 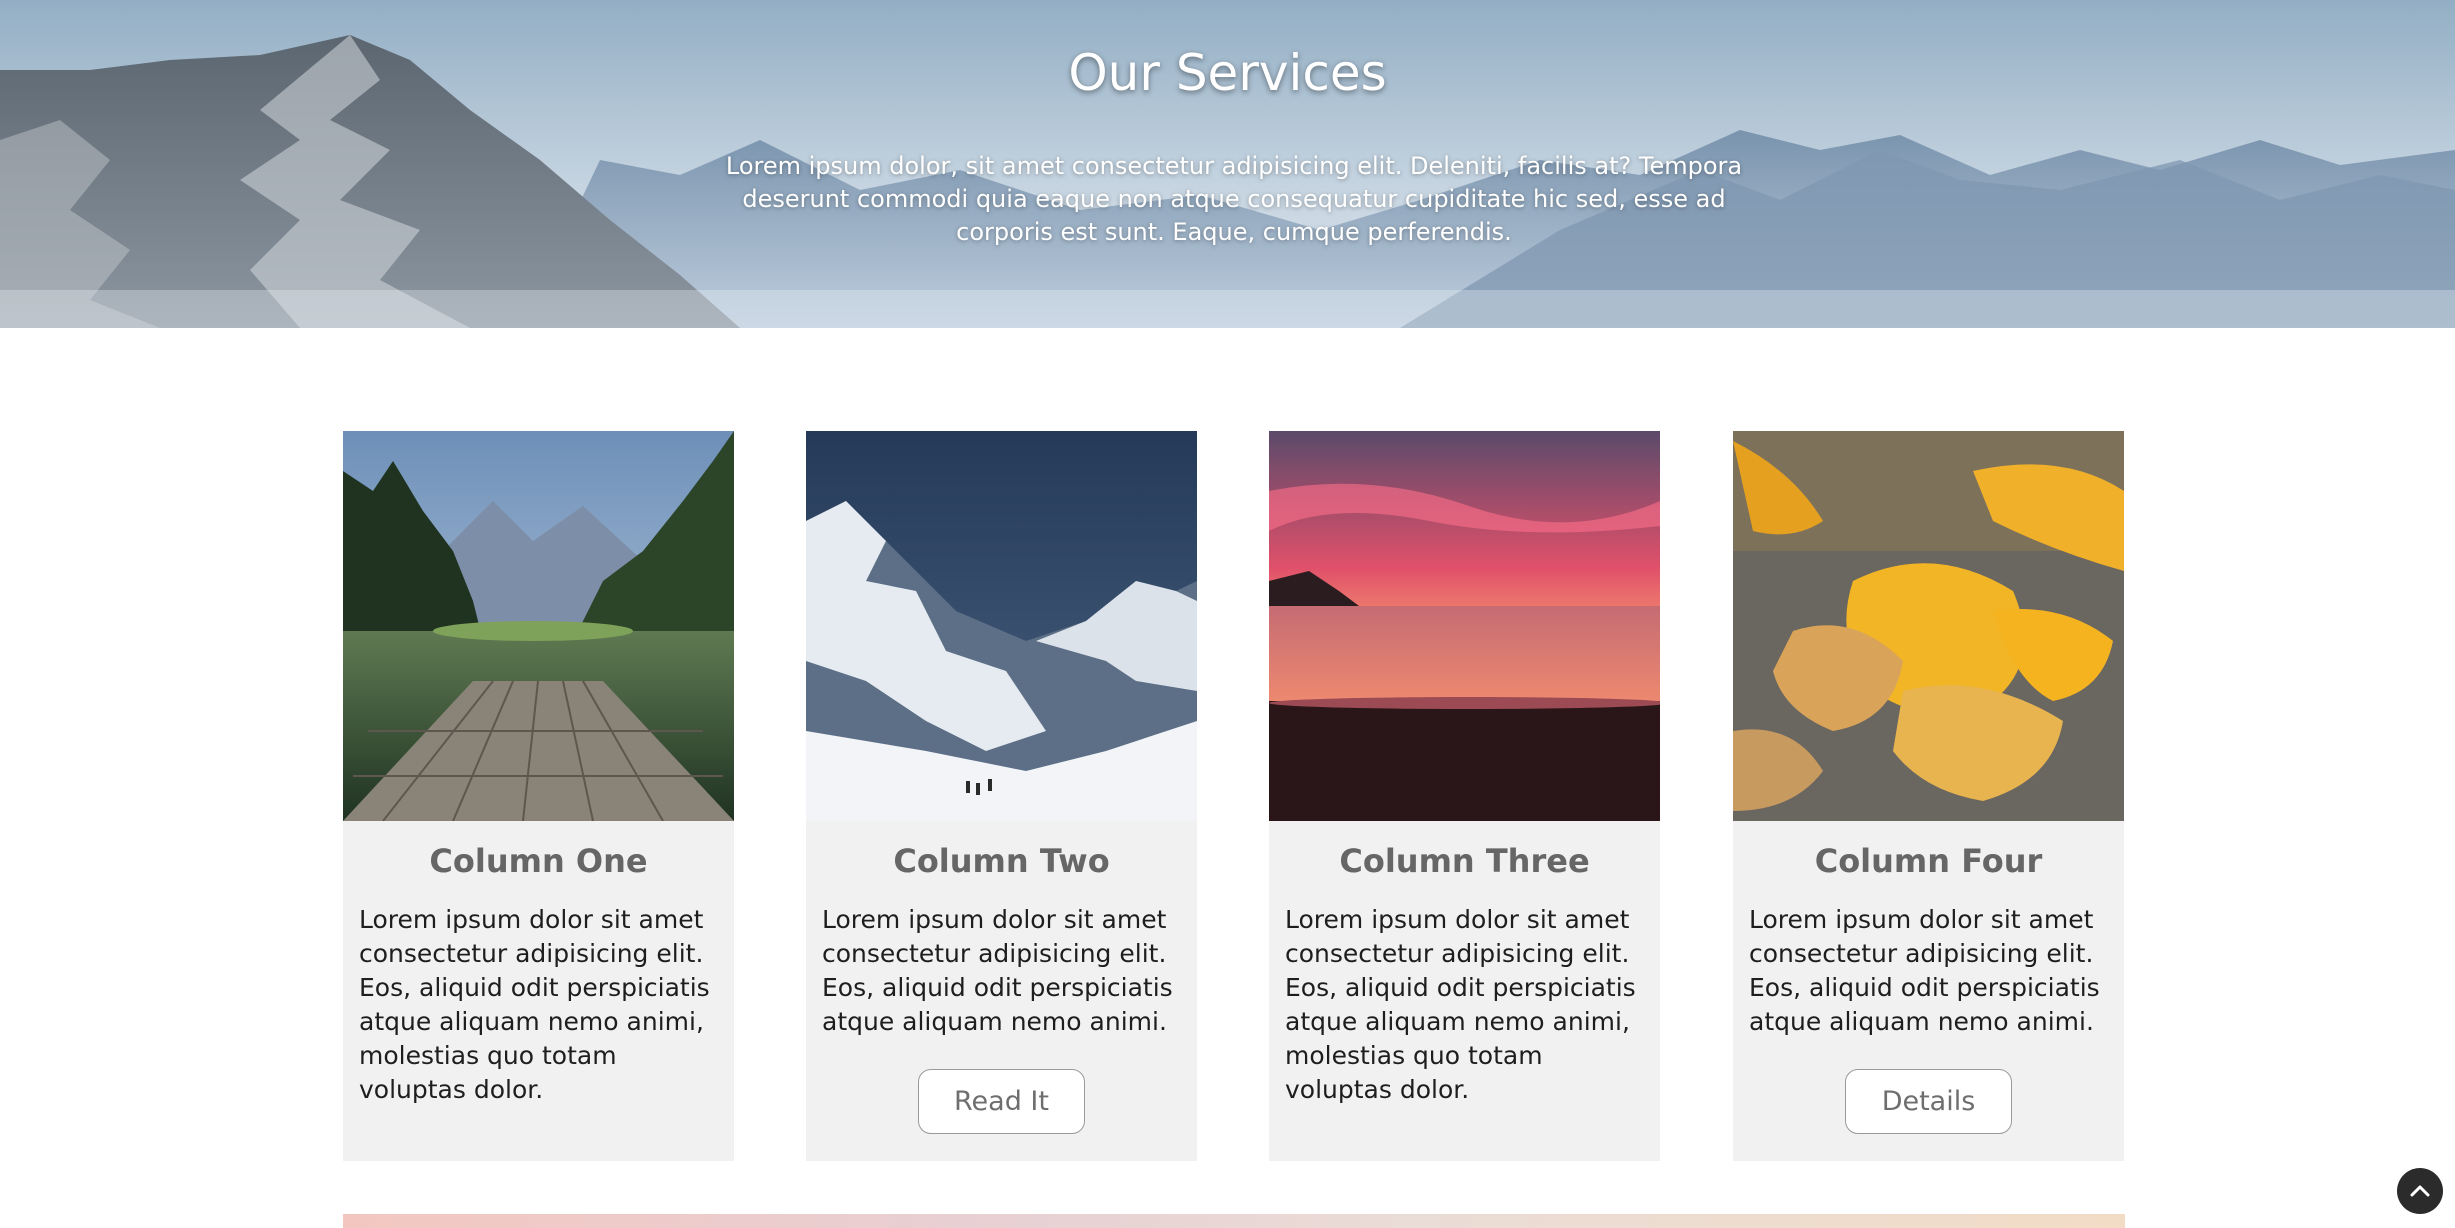 I want to click on next-section-image-strip, so click(x=1234, y=1221).